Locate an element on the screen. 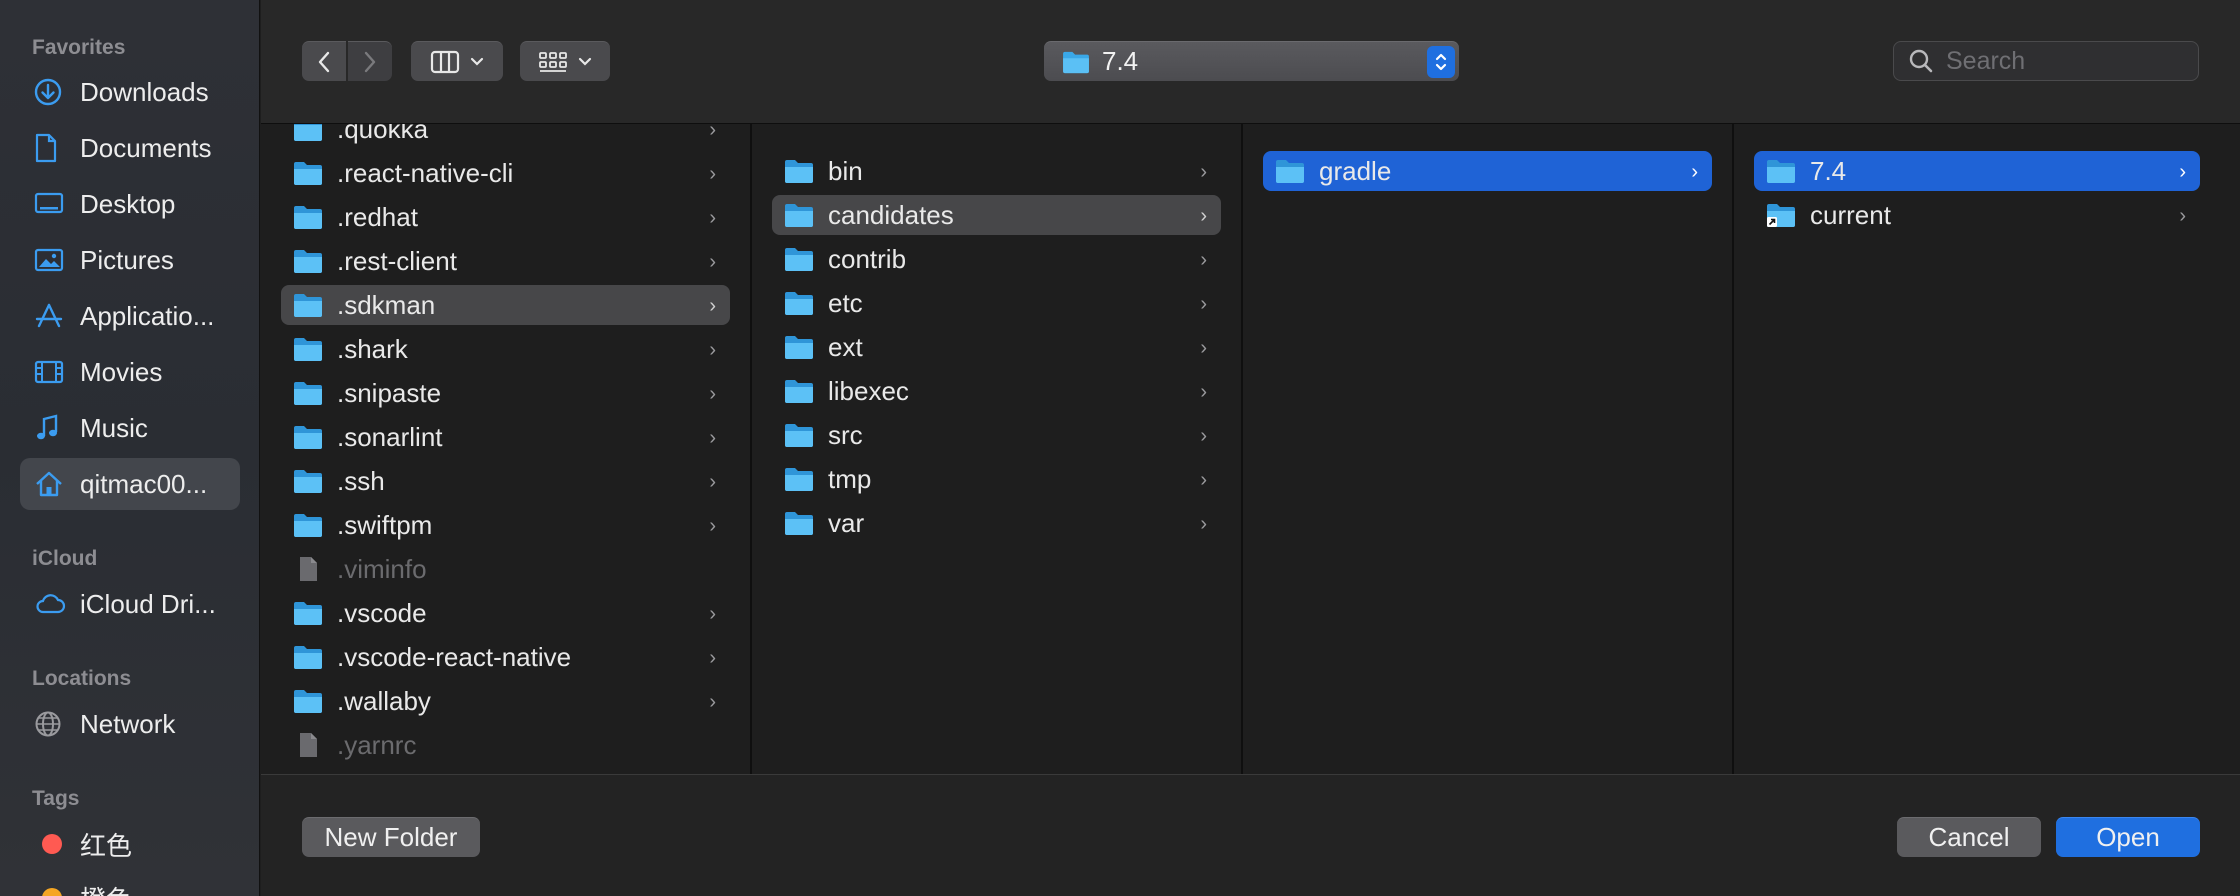 This screenshot has width=2240, height=896. folder-row: gradle › is located at coordinates (1487, 171).